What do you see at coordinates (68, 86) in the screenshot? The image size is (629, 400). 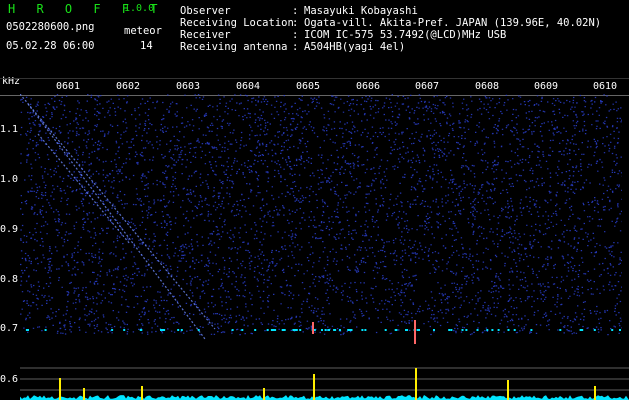 I see `time-label: 0601` at bounding box center [68, 86].